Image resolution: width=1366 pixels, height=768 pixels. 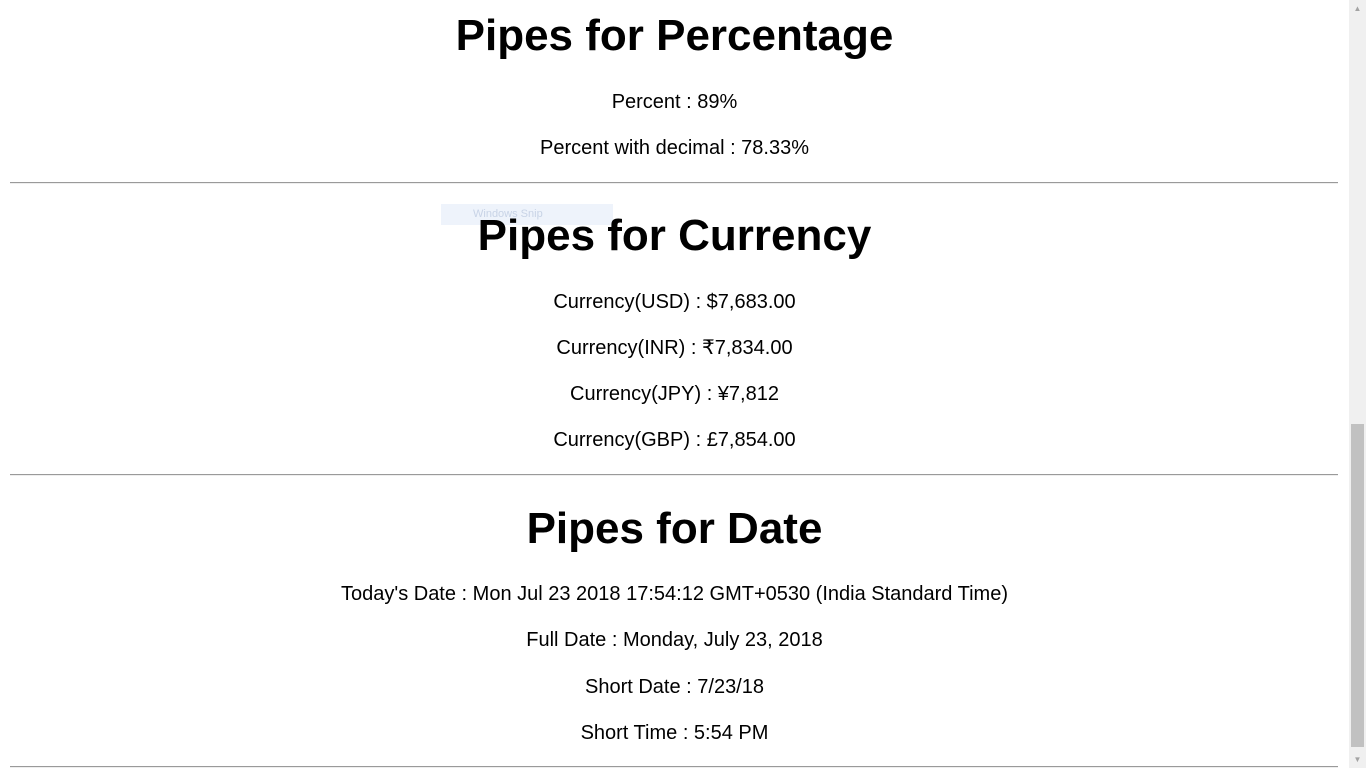 I want to click on scroll-down-button: ▼, so click(x=1357, y=759).